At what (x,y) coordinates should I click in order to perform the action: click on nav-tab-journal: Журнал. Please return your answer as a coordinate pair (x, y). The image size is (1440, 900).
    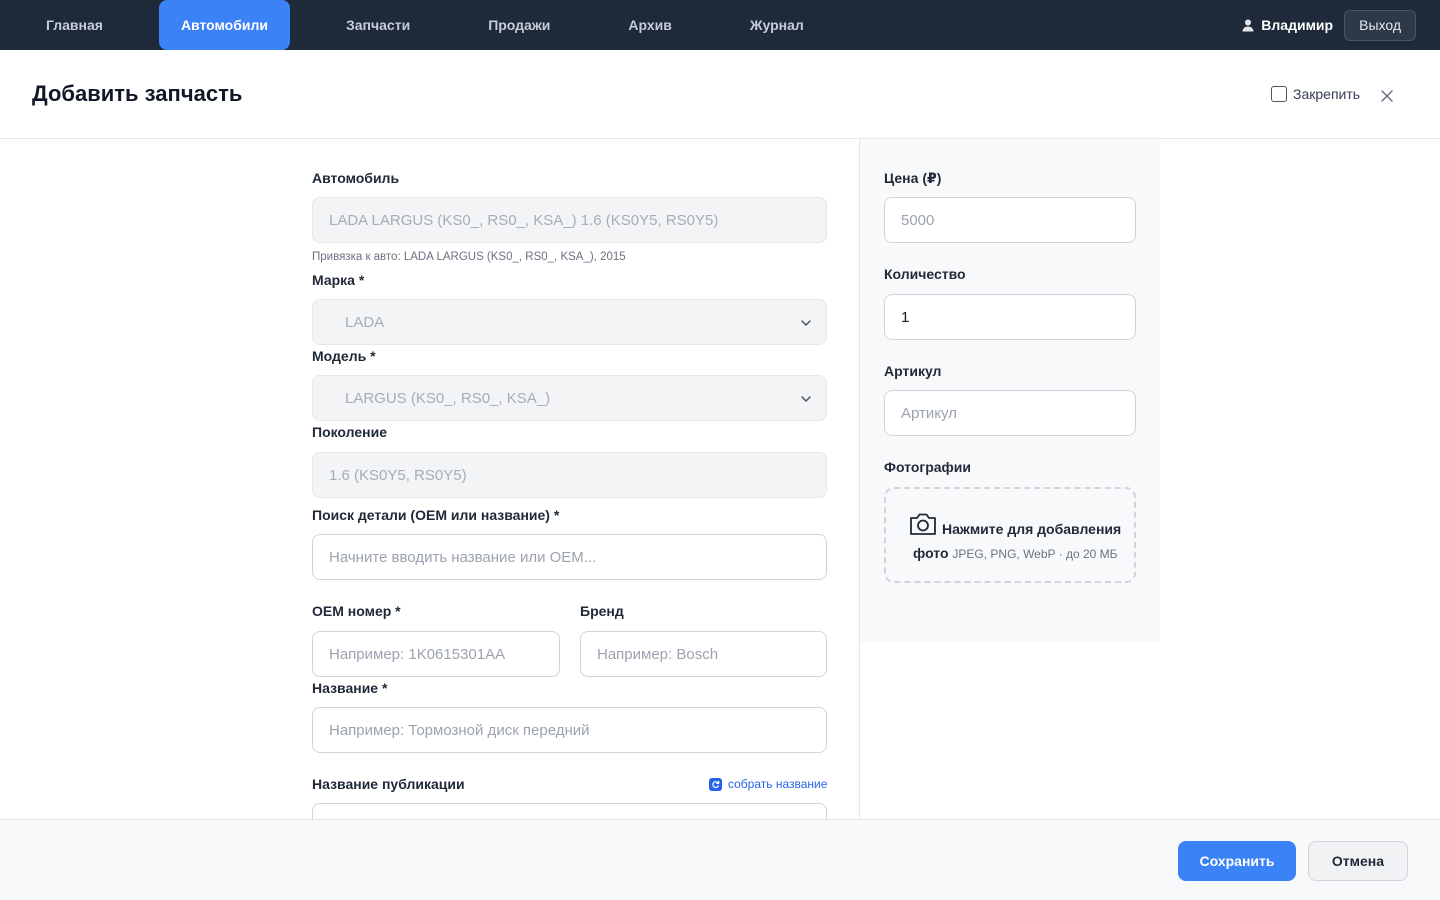
    Looking at the image, I should click on (777, 25).